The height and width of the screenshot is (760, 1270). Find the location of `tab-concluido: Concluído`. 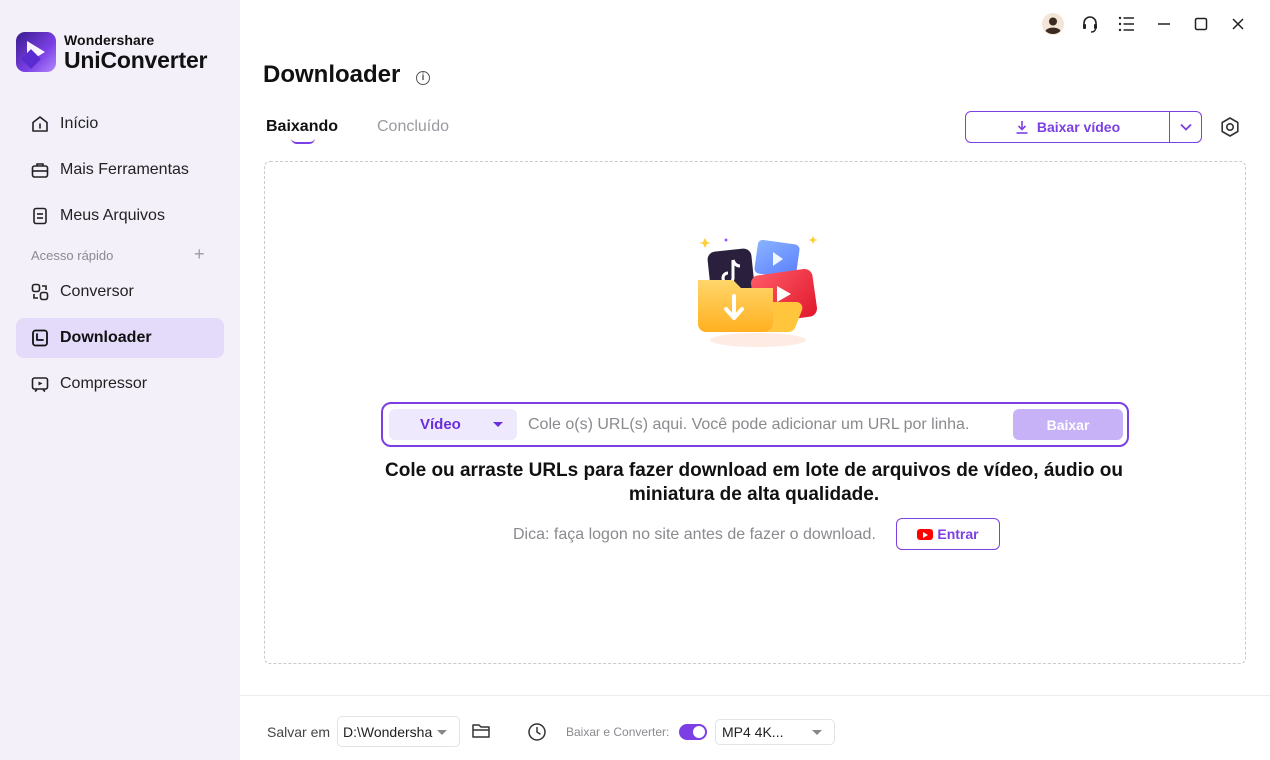

tab-concluido: Concluído is located at coordinates (413, 127).